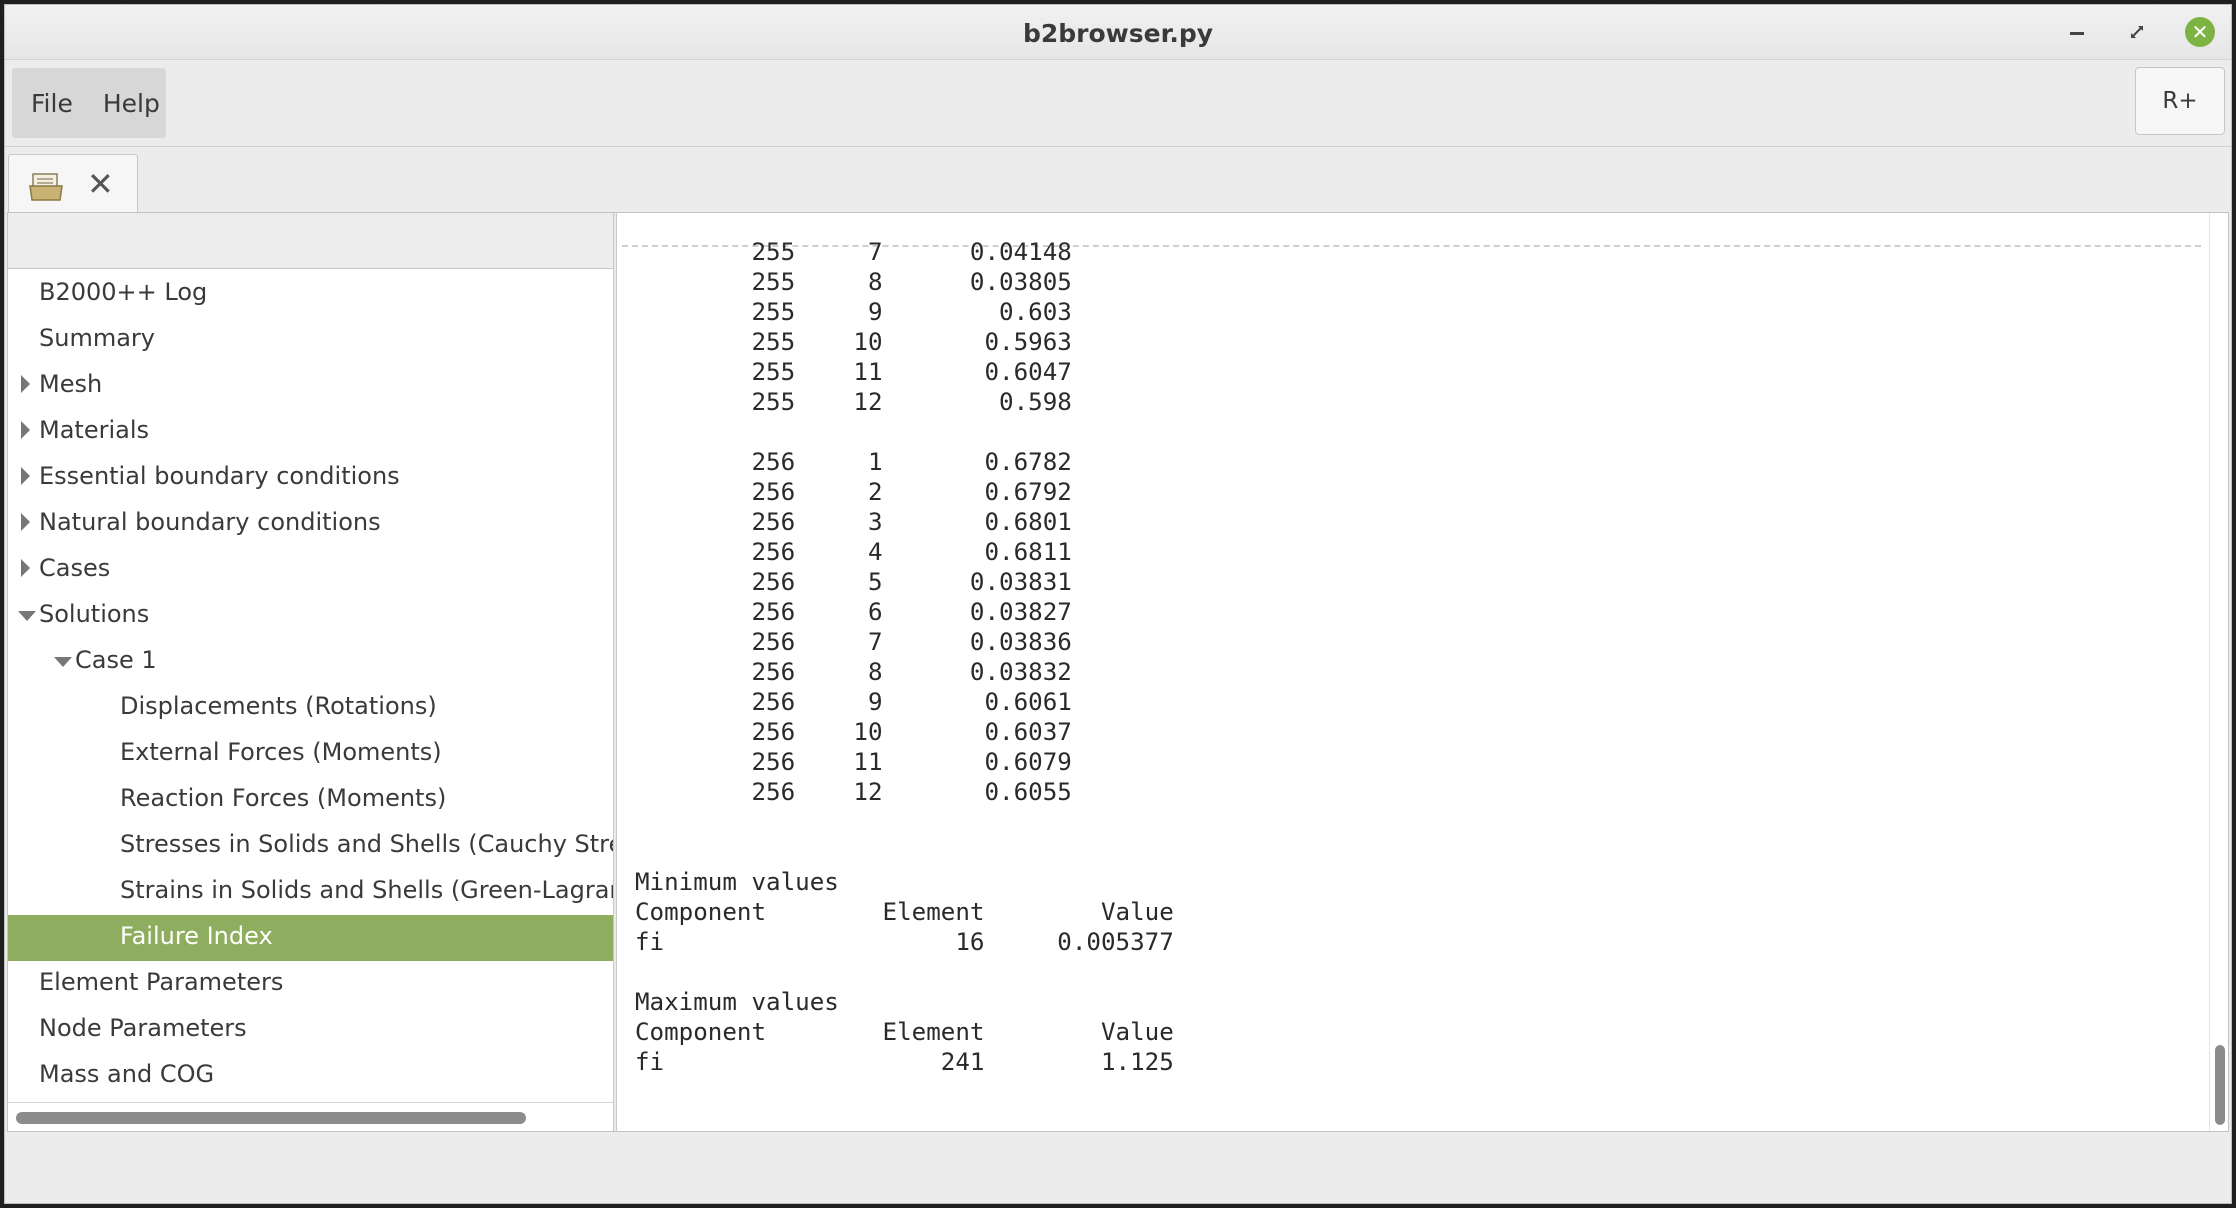 Image resolution: width=2236 pixels, height=1208 pixels. Describe the element at coordinates (1118, 1168) in the screenshot. I see `status-bar` at that location.